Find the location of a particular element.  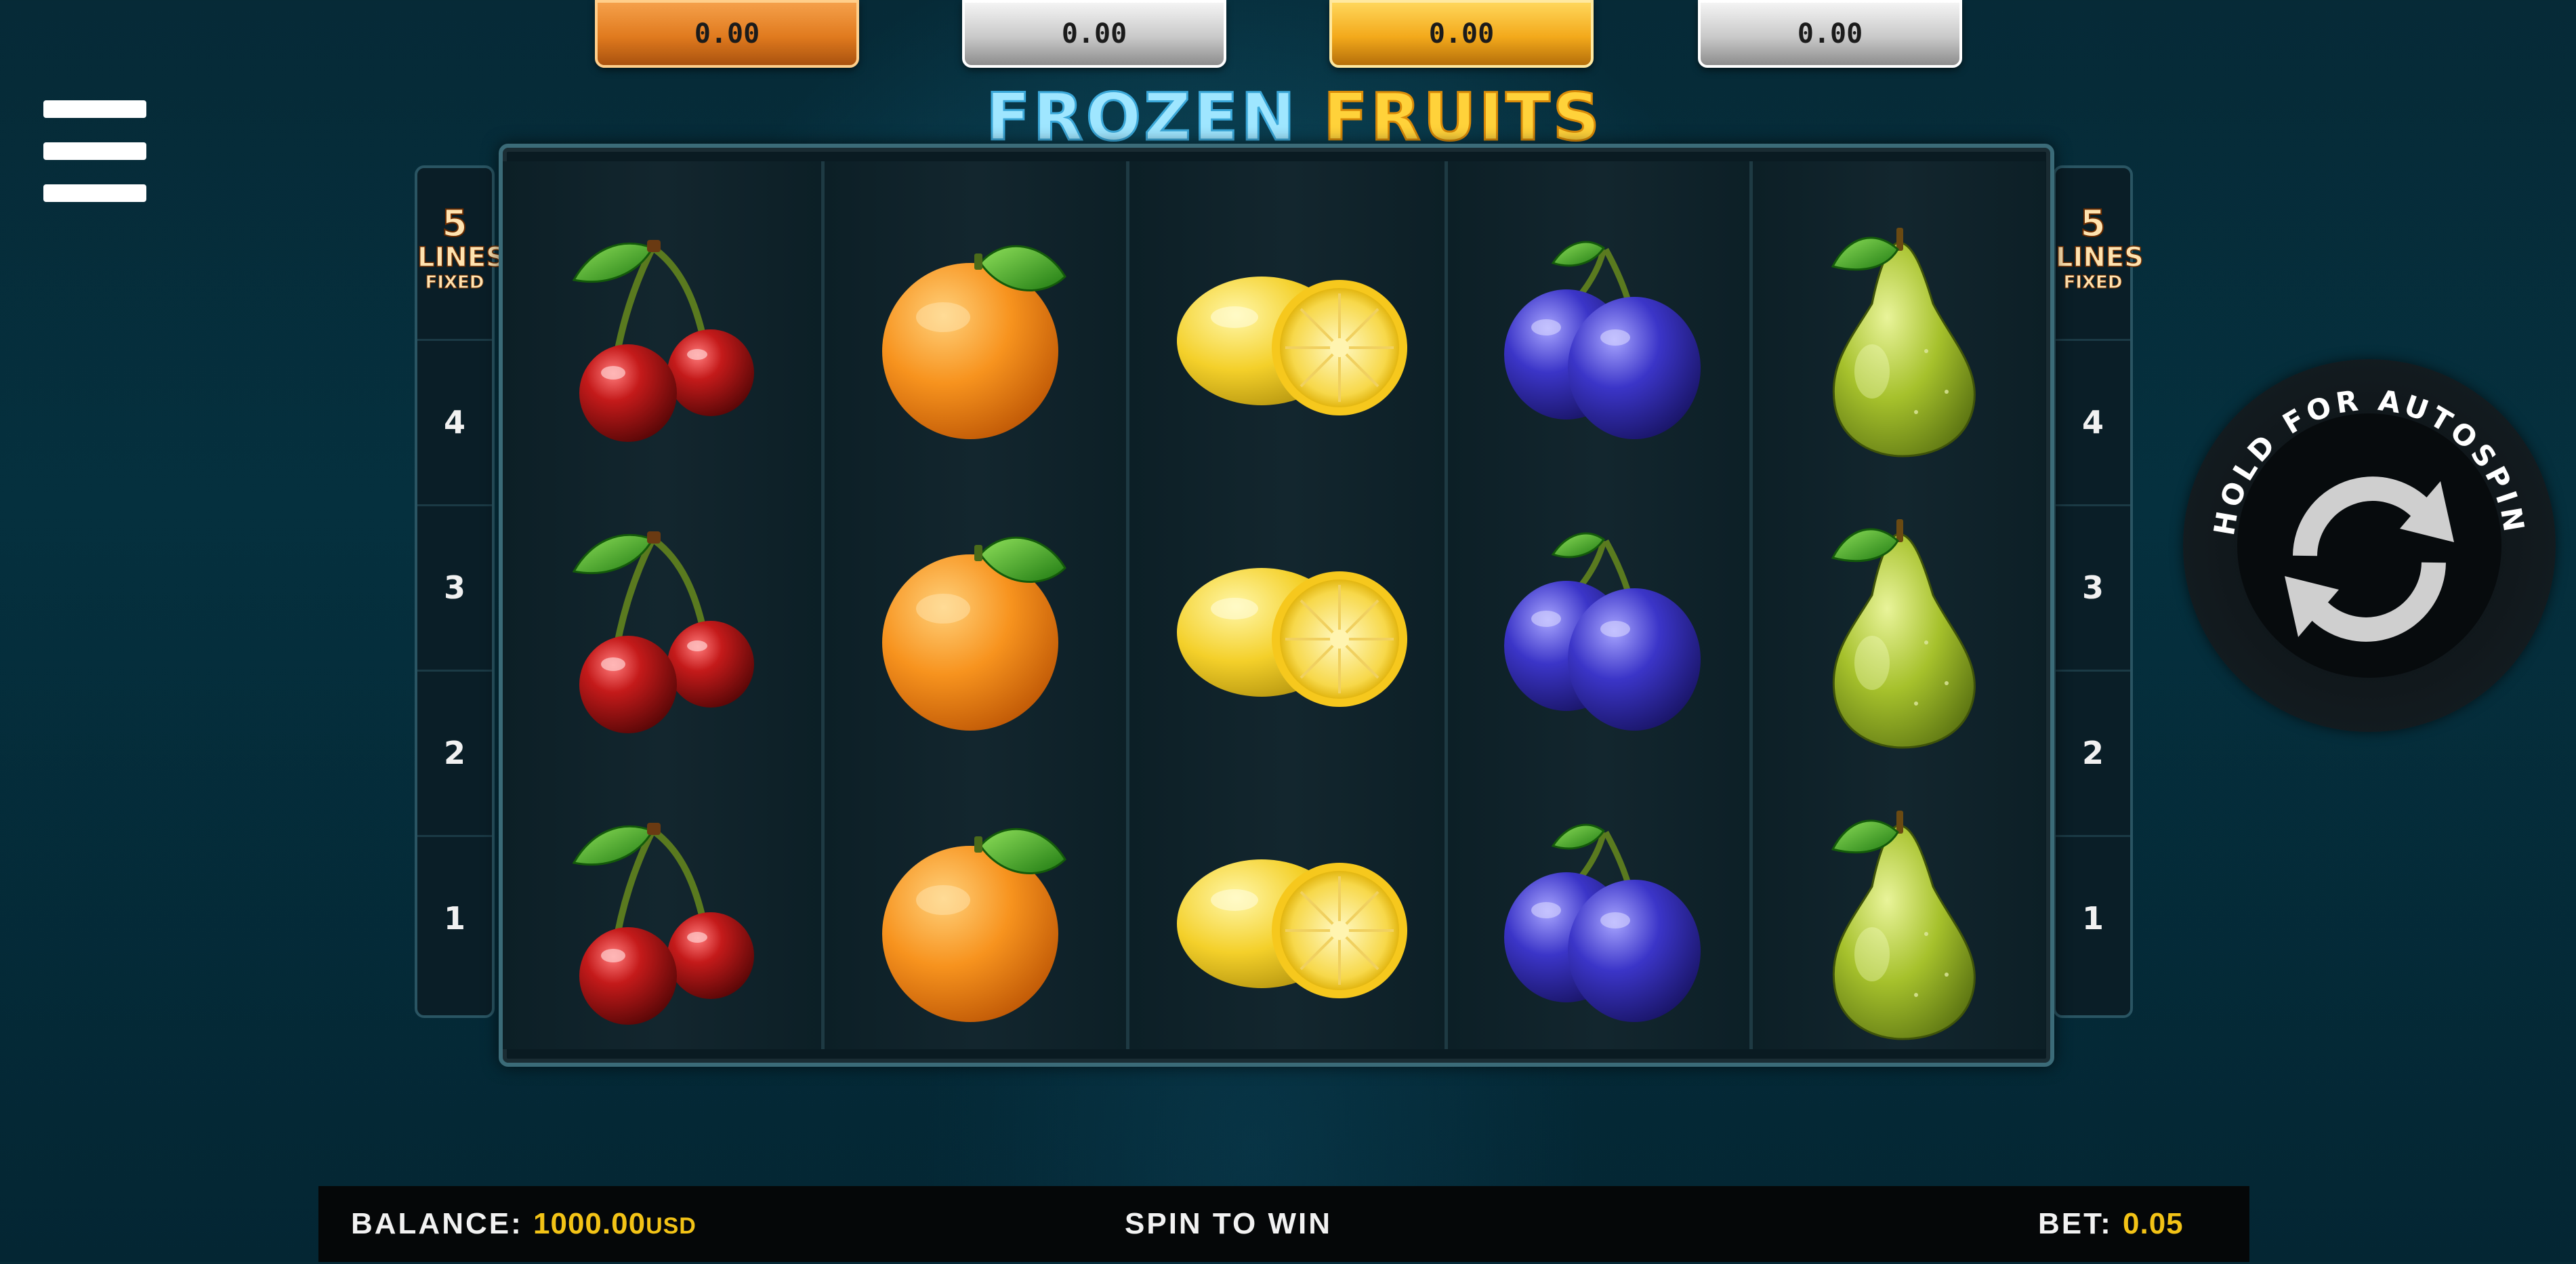

refresh-spin-icon is located at coordinates (2369, 559).